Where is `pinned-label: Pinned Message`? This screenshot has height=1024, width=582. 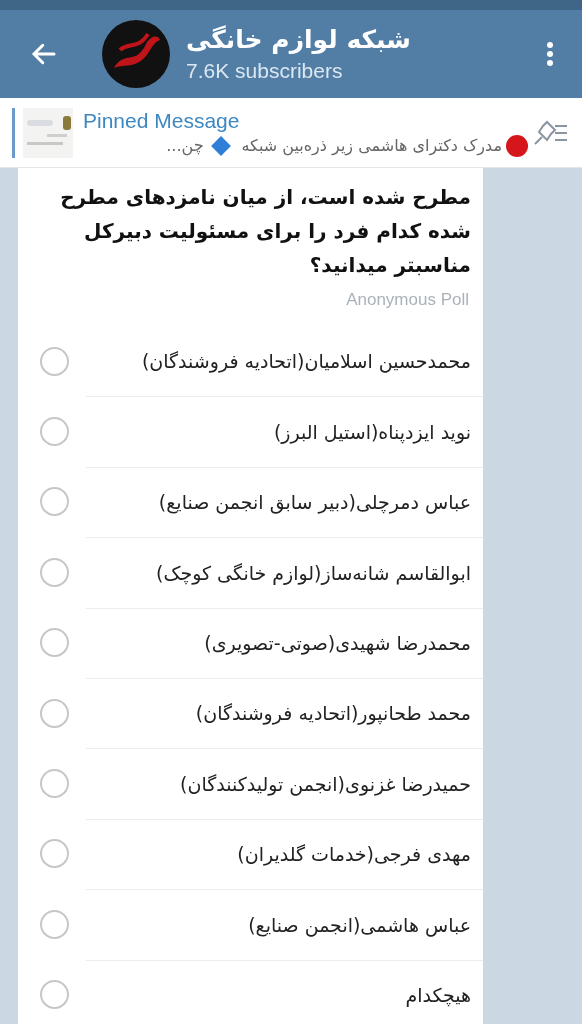 pinned-label: Pinned Message is located at coordinates (162, 121).